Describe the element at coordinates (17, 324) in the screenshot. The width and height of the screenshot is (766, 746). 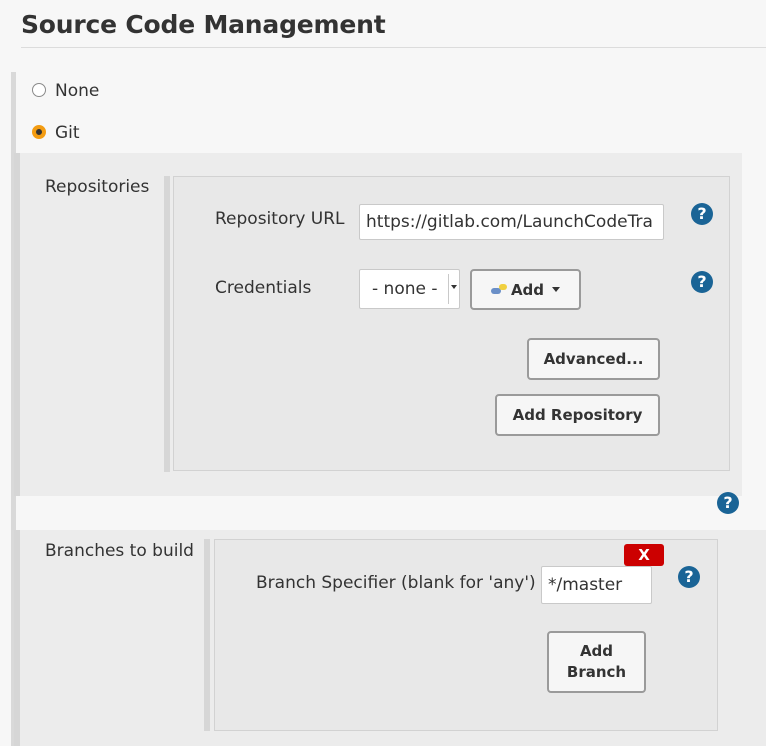
I see `git-config-bar` at that location.